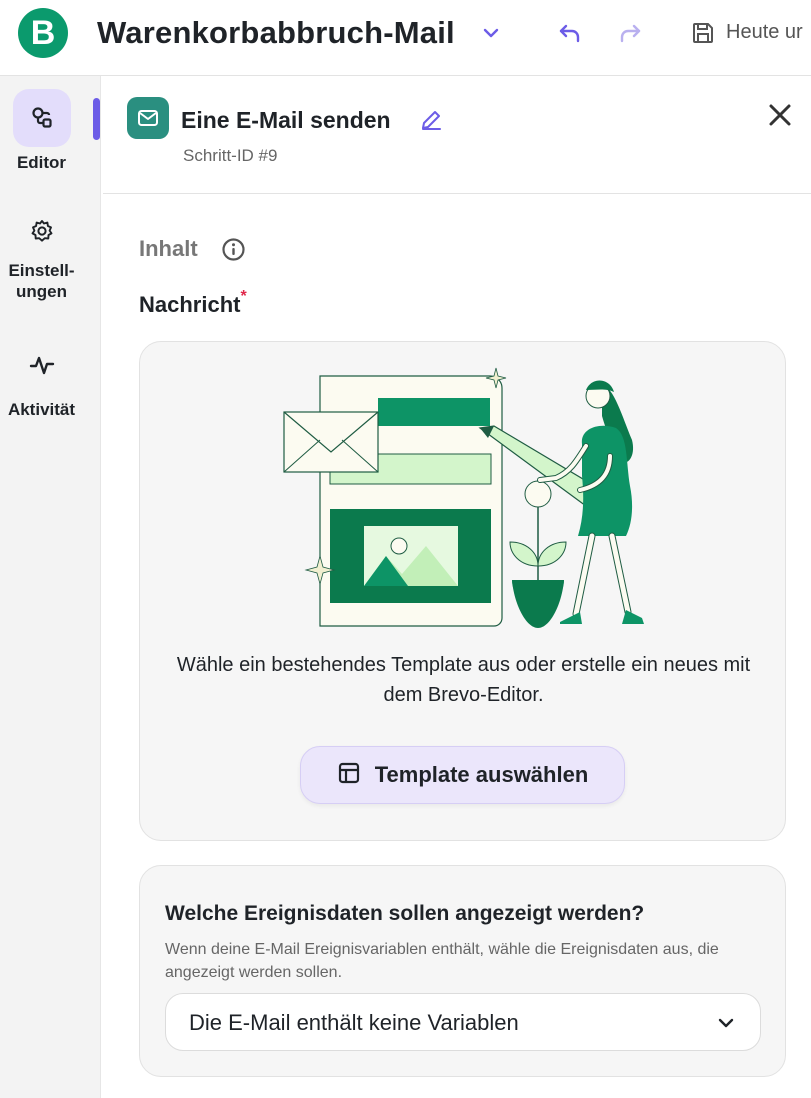  What do you see at coordinates (276, 33) in the screenshot?
I see `workflow-title: Warenkorbabbruch-Mail` at bounding box center [276, 33].